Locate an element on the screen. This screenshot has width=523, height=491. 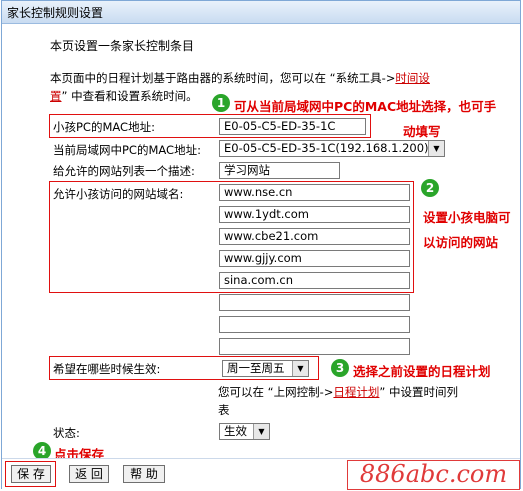
current-mac-select-value: E0-05-C5-ED-35-1C(192.168.1.200) is located at coordinates (326, 148).